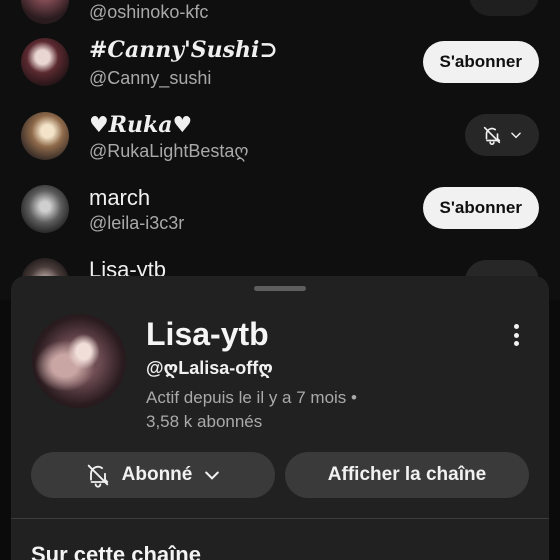 This screenshot has width=560, height=560. Describe the element at coordinates (149, 12) in the screenshot. I see `channel-handle: @oshinoko-kfc` at that location.